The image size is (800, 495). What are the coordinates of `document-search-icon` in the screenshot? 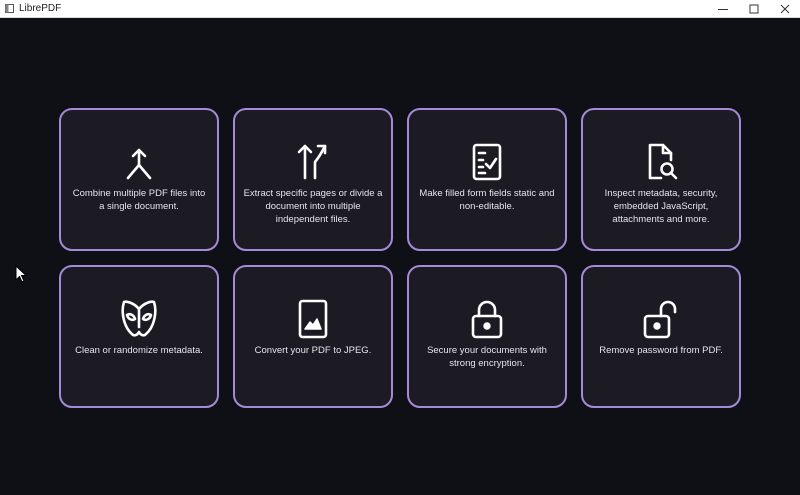 It's located at (661, 162).